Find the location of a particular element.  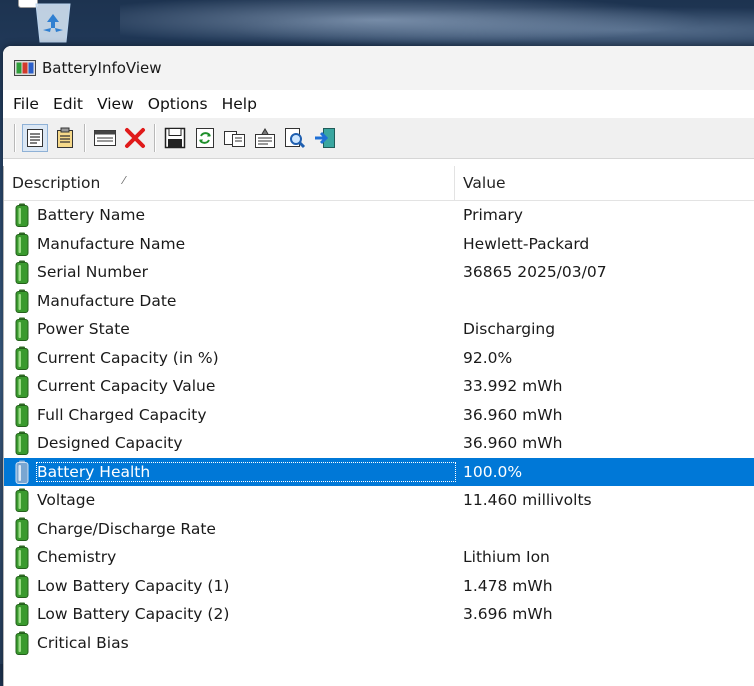

toolbar is located at coordinates (378, 138).